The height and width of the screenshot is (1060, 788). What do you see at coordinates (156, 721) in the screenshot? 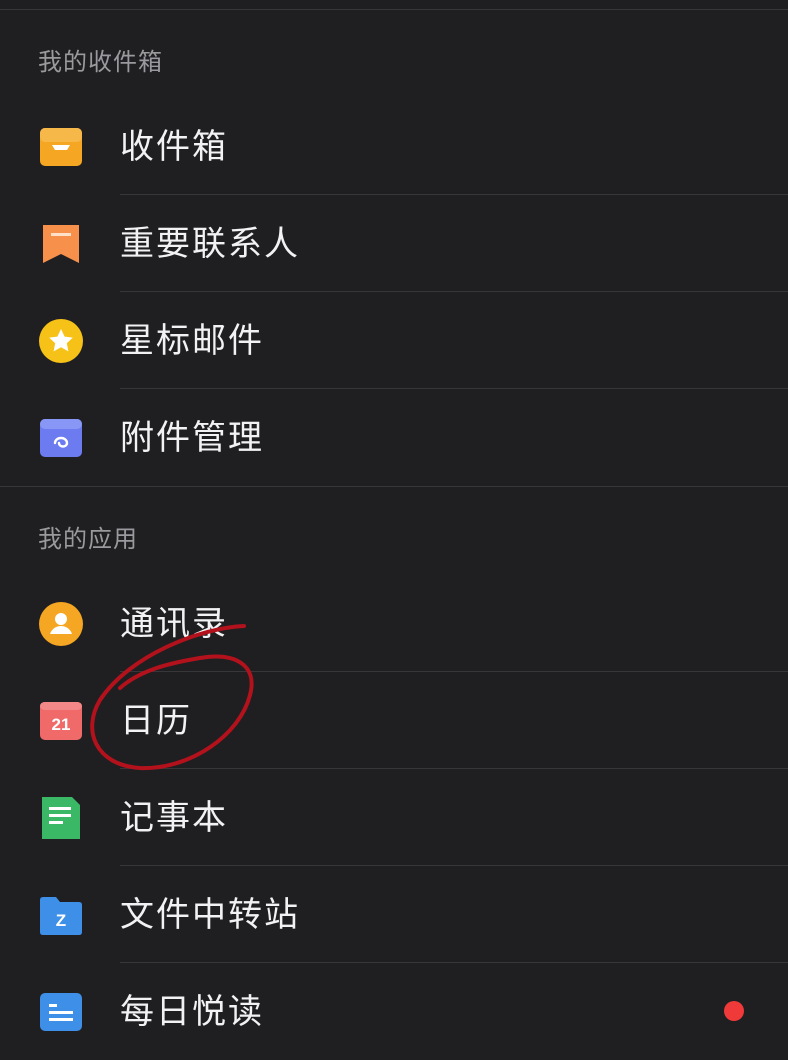
I see `menu-item-label: 日历` at bounding box center [156, 721].